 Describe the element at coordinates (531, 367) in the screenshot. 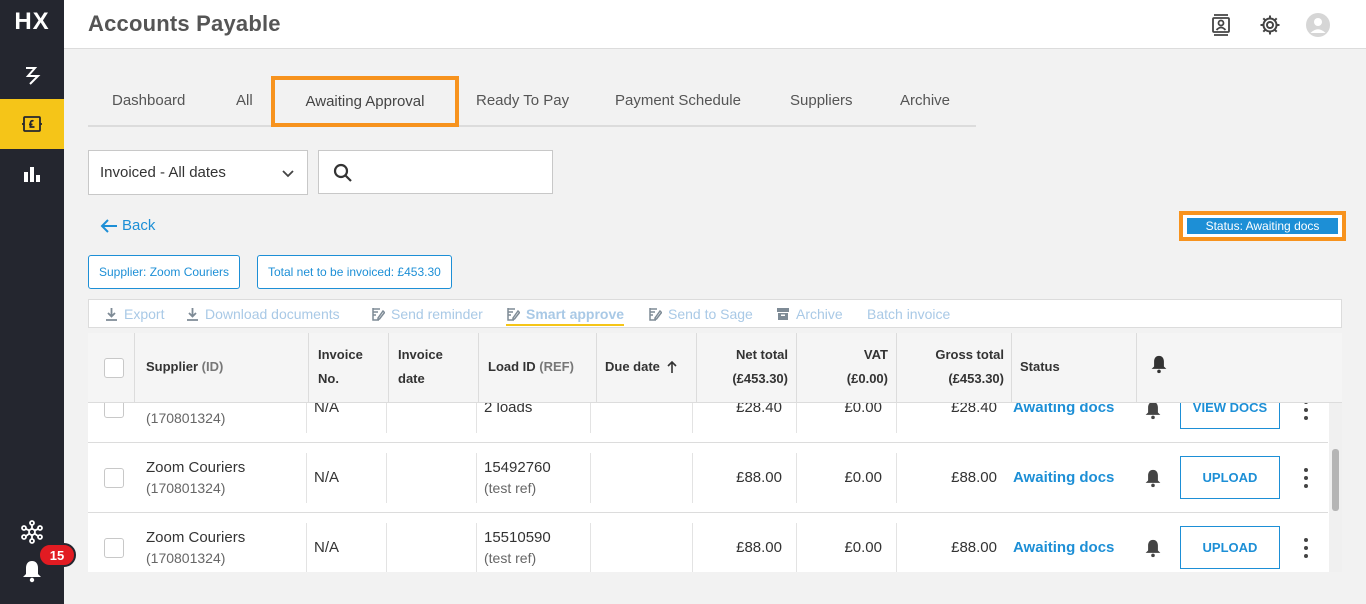

I see `header-load-id: Load ID (REF)` at that location.